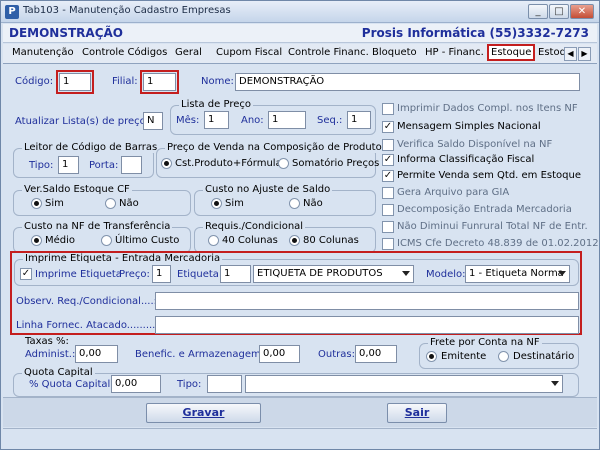  I want to click on custo-ajuste-title: Custo no Ajuste de Saldo, so click(268, 189).